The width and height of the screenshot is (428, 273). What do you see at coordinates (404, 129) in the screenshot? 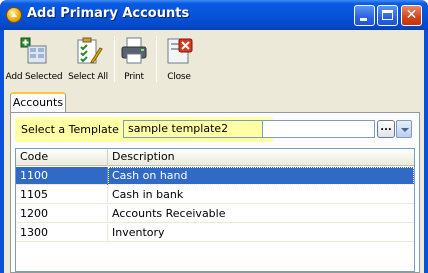
I see `template-dropdown-button` at bounding box center [404, 129].